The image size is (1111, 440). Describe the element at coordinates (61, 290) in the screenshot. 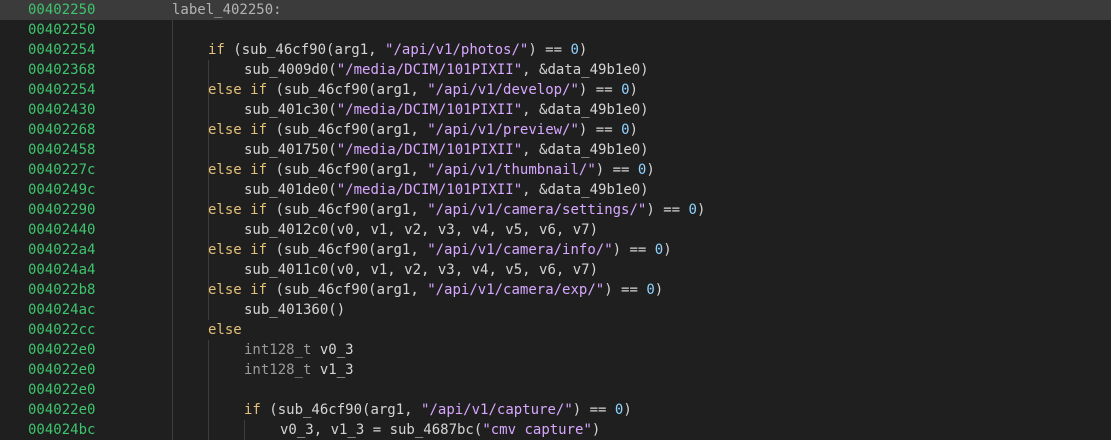

I see `line-address: 004022b8` at that location.